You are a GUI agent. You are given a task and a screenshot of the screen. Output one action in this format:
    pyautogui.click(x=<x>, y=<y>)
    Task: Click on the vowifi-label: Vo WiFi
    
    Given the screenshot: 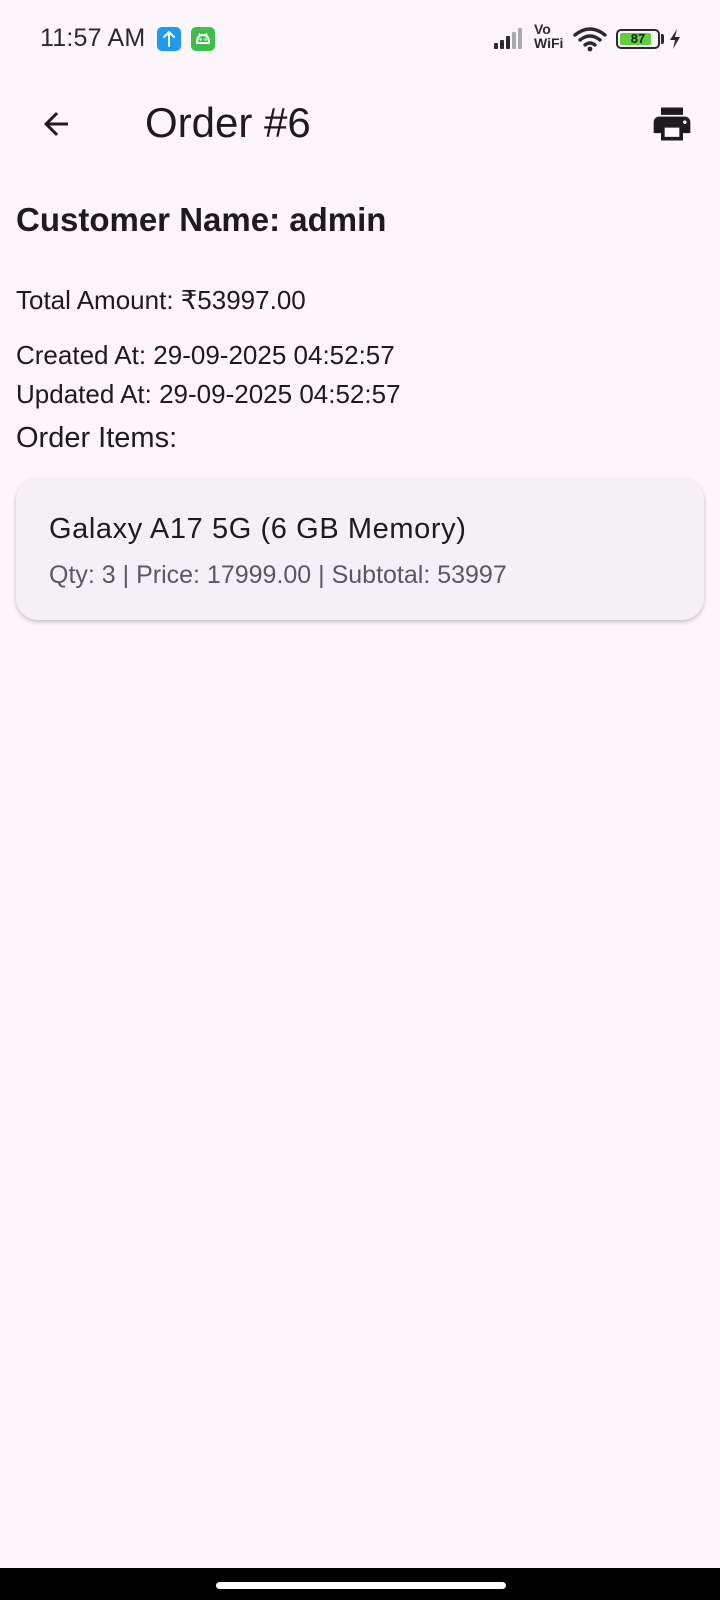 What is the action you would take?
    pyautogui.click(x=548, y=36)
    